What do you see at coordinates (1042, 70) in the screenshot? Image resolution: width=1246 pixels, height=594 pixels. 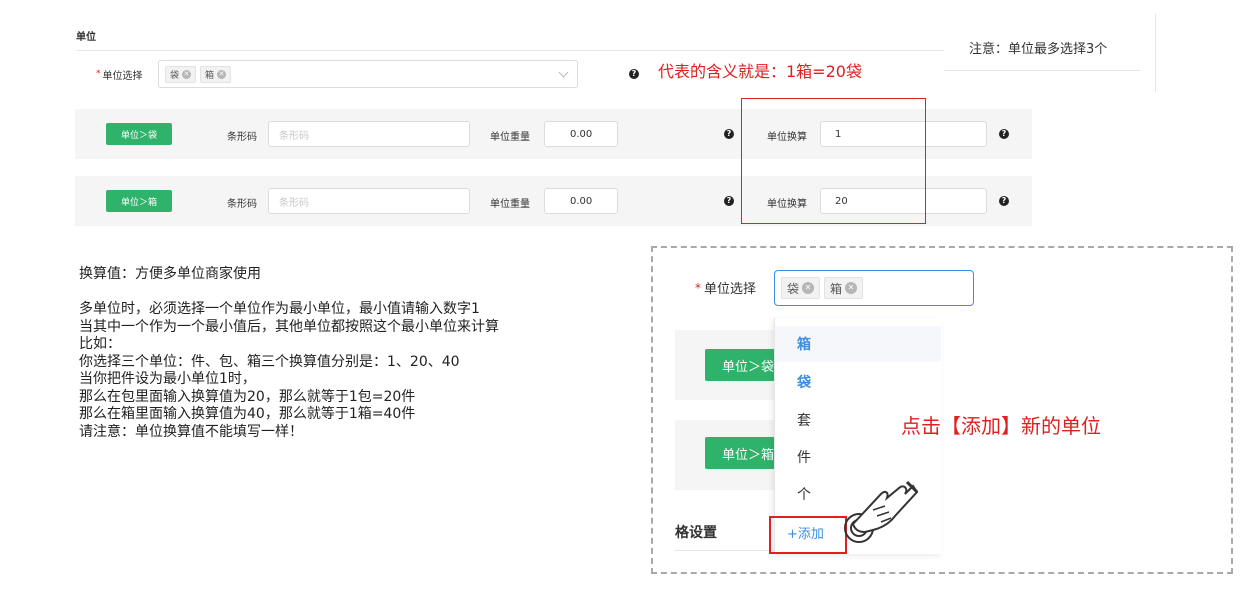 I see `note-divider` at bounding box center [1042, 70].